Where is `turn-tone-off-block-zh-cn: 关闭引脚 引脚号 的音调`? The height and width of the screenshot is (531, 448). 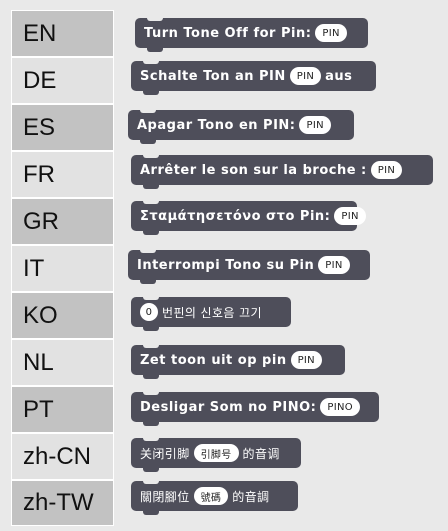 turn-tone-off-block-zh-cn: 关闭引脚 引脚号 的音调 is located at coordinates (216, 454).